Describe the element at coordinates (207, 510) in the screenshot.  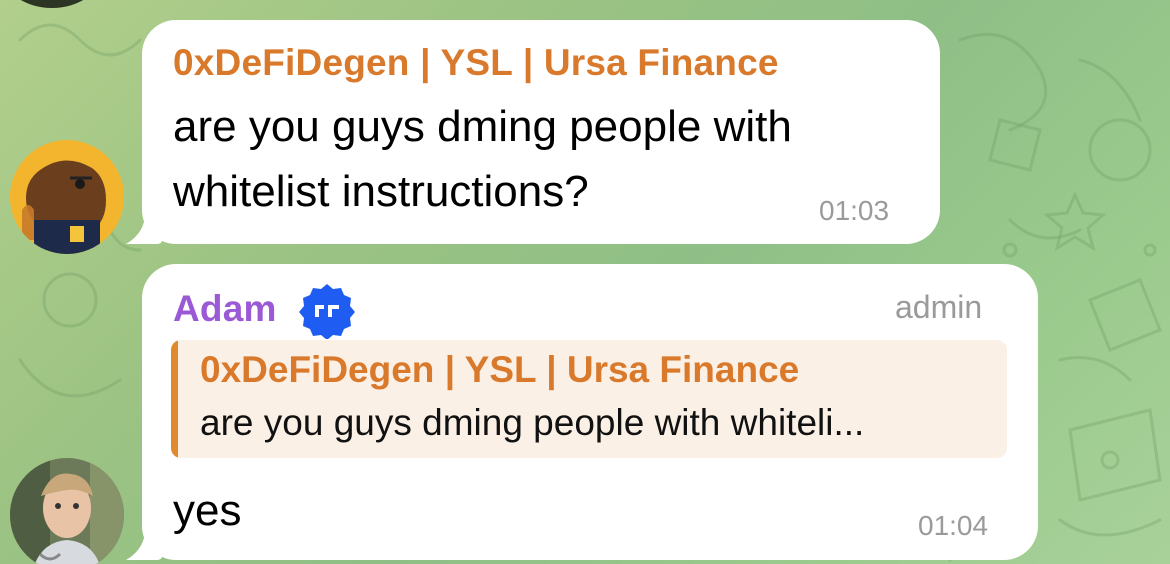
I see `message-text: yes` at that location.